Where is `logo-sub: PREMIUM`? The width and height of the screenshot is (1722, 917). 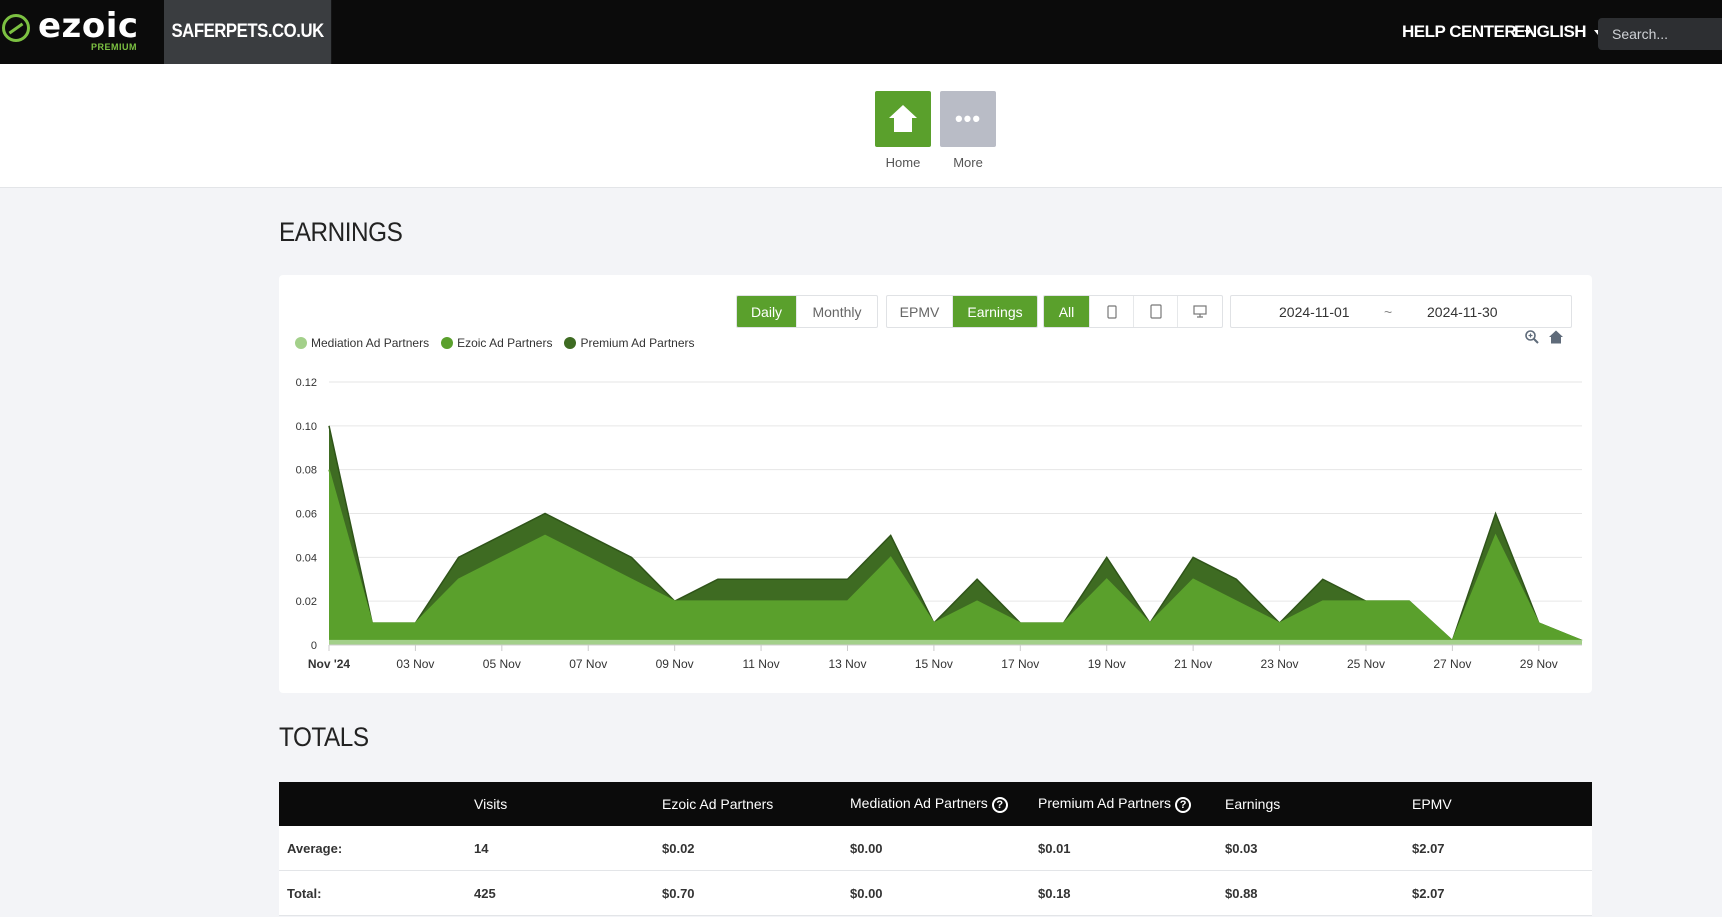
logo-sub: PREMIUM is located at coordinates (114, 47).